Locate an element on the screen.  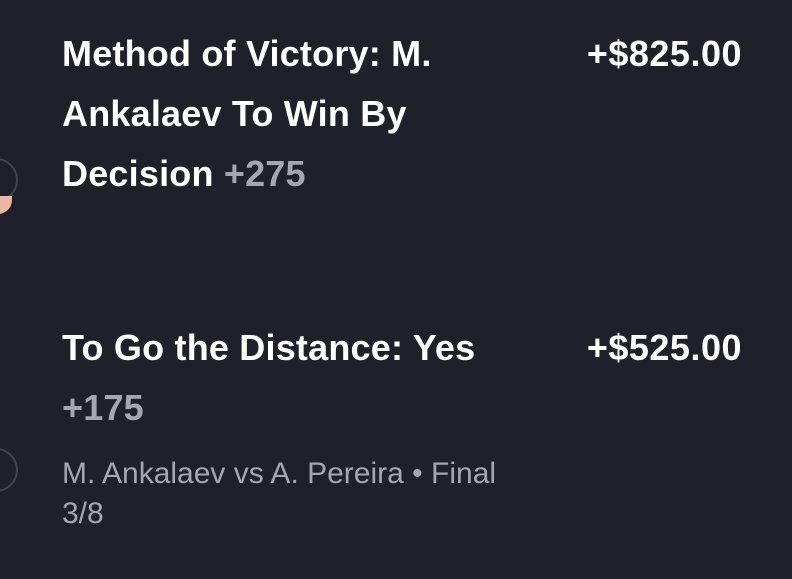
avatar is located at coordinates (6, 205).